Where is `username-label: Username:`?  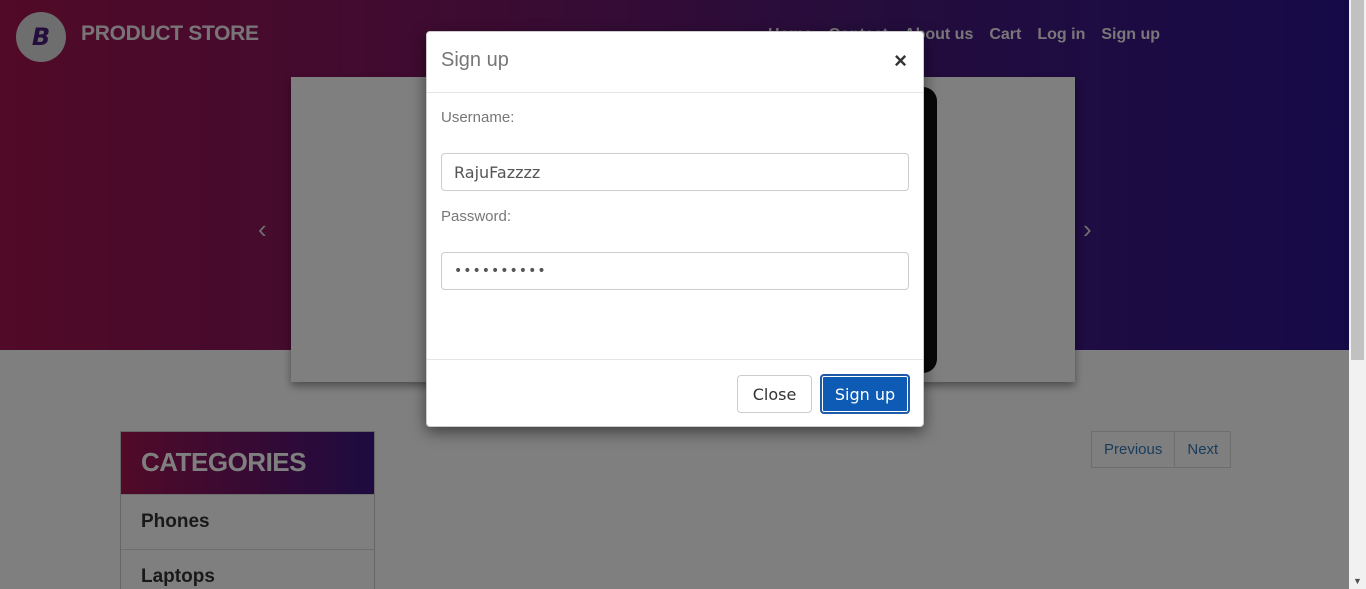
username-label: Username: is located at coordinates (478, 117).